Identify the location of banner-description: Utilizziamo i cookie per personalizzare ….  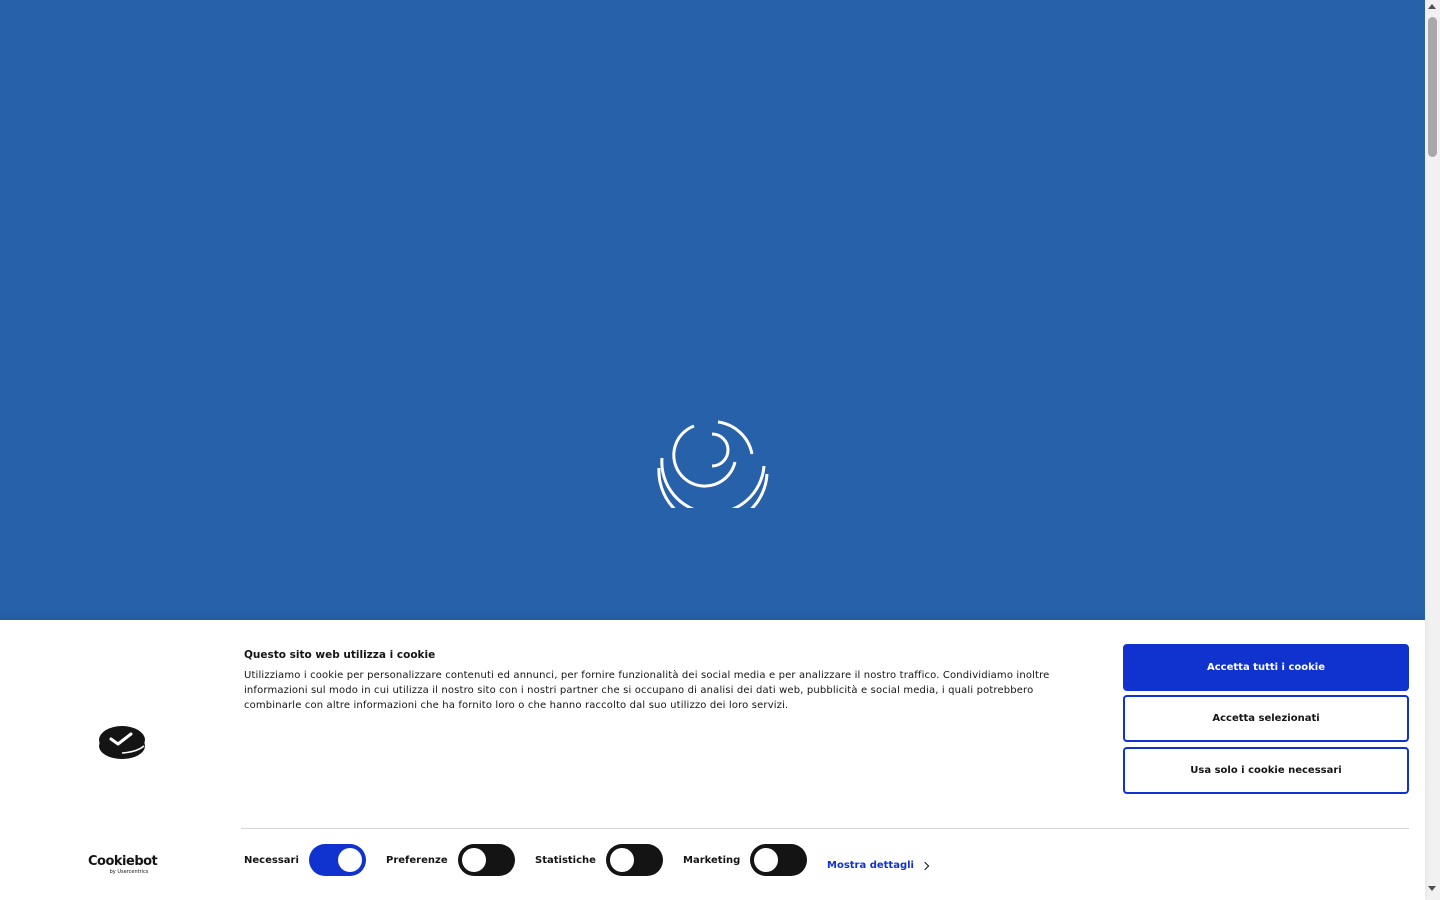
(647, 690).